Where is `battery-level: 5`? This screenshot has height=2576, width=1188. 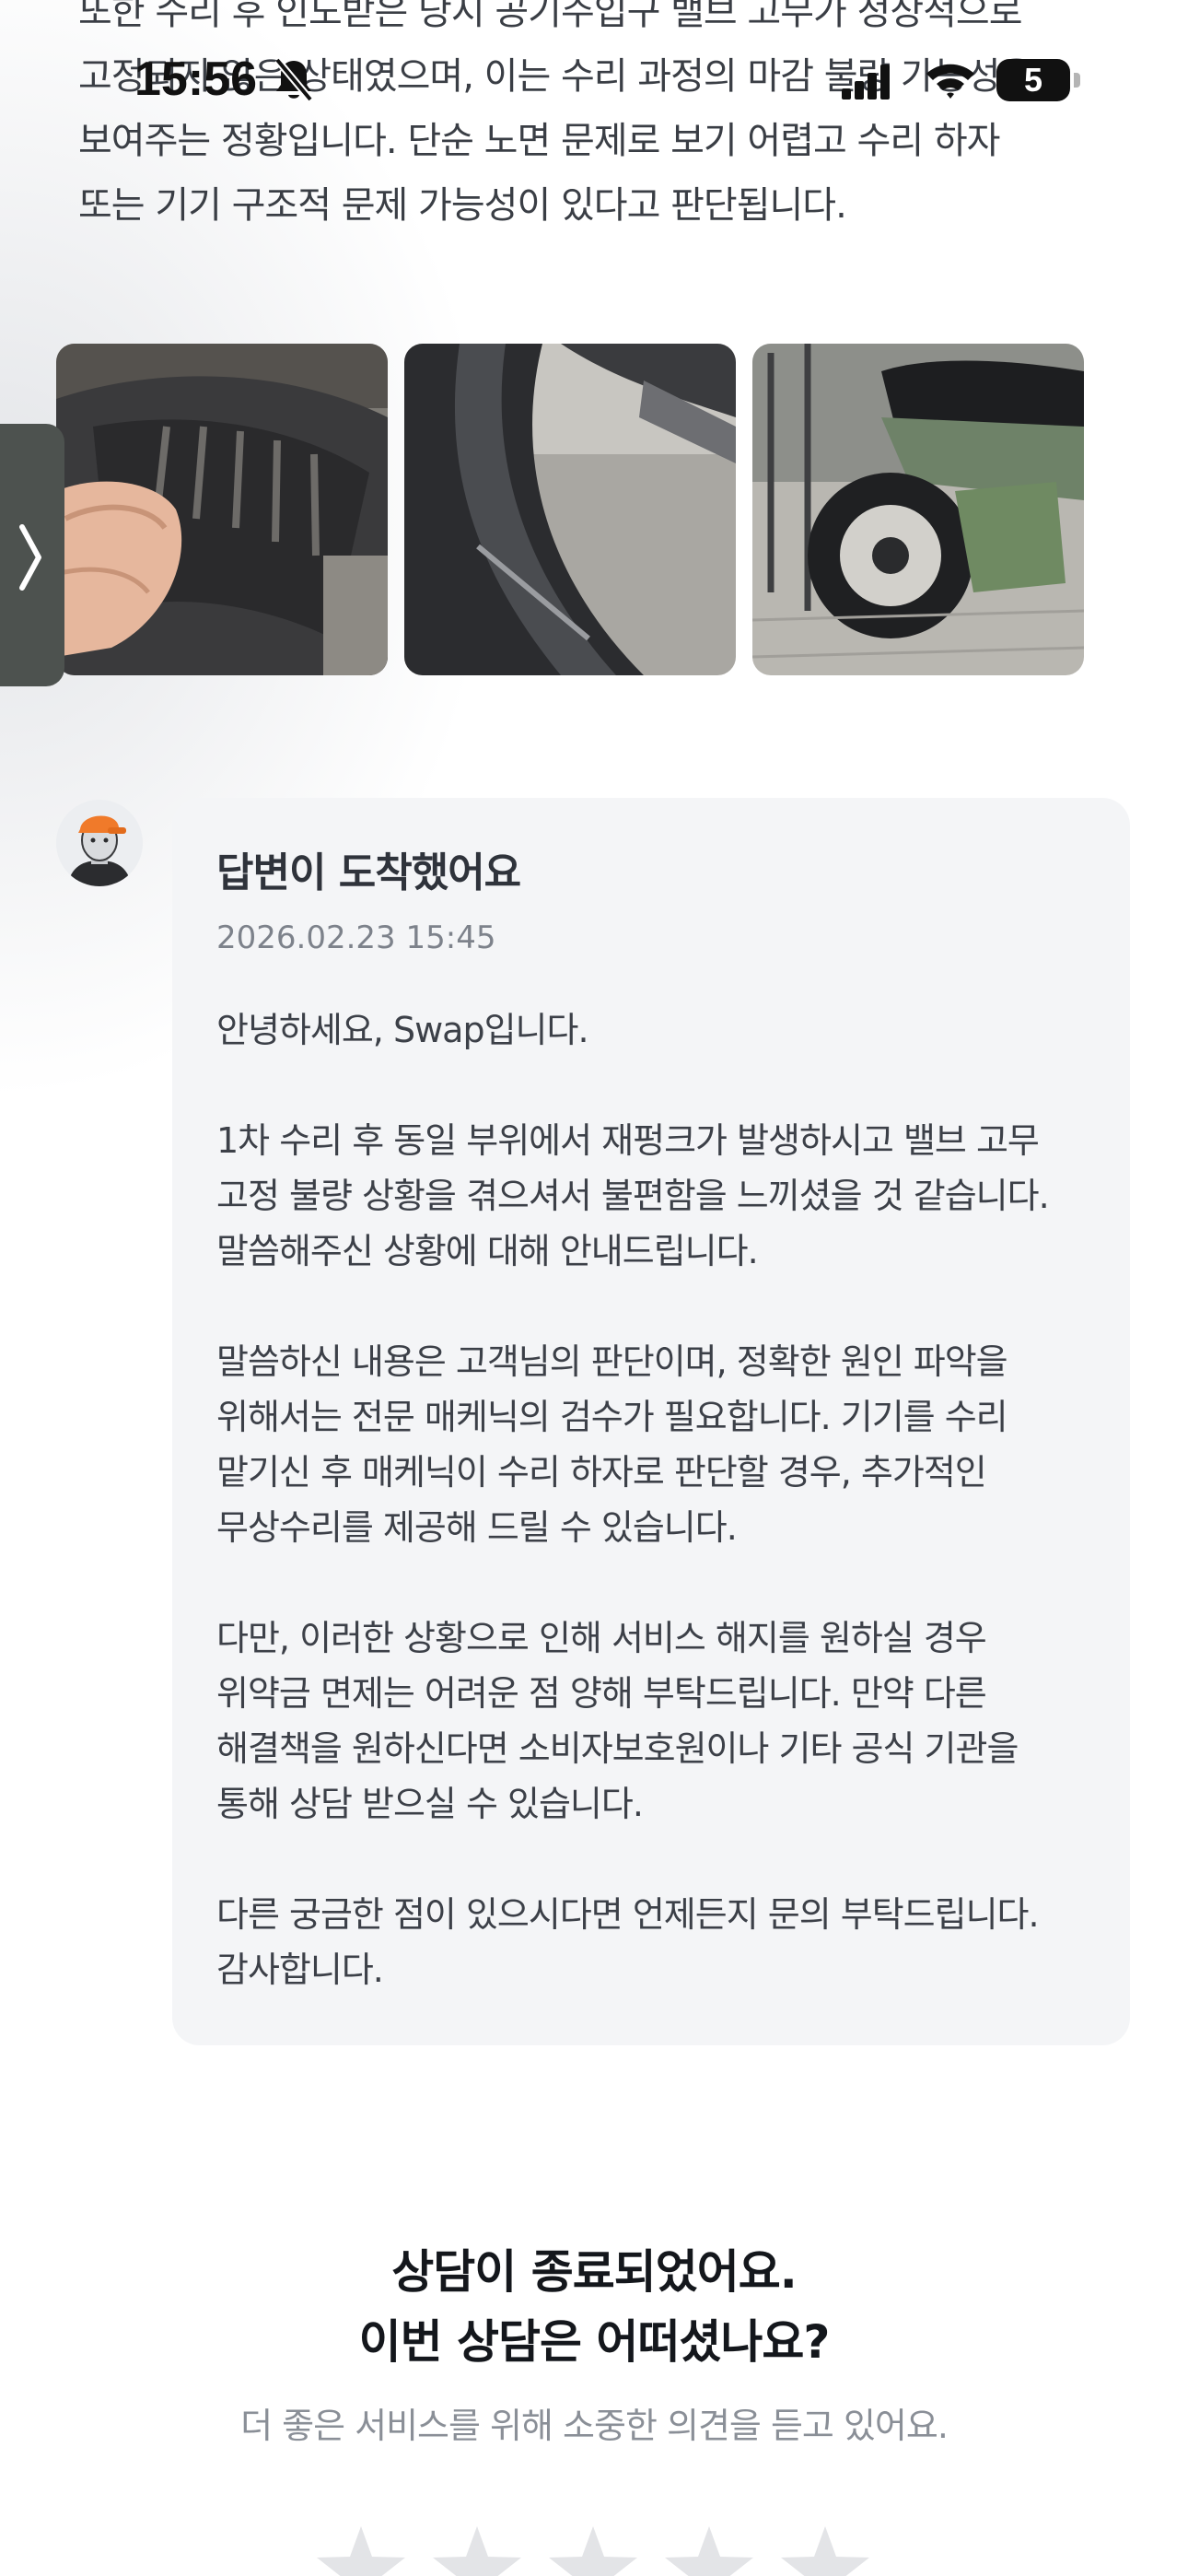 battery-level: 5 is located at coordinates (1033, 80).